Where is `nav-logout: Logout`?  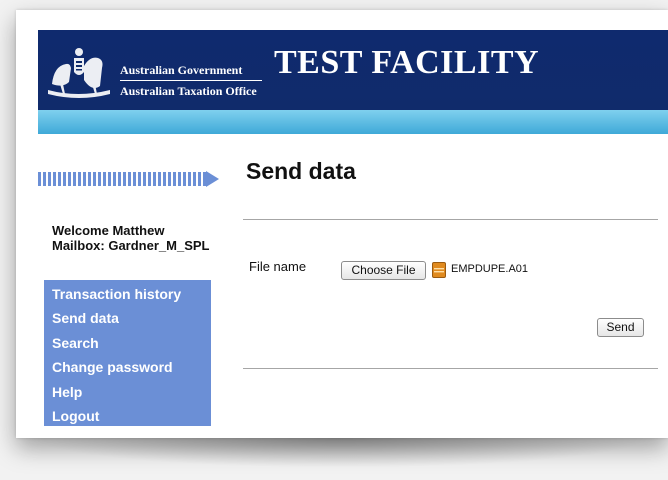
nav-logout: Logout is located at coordinates (127, 416).